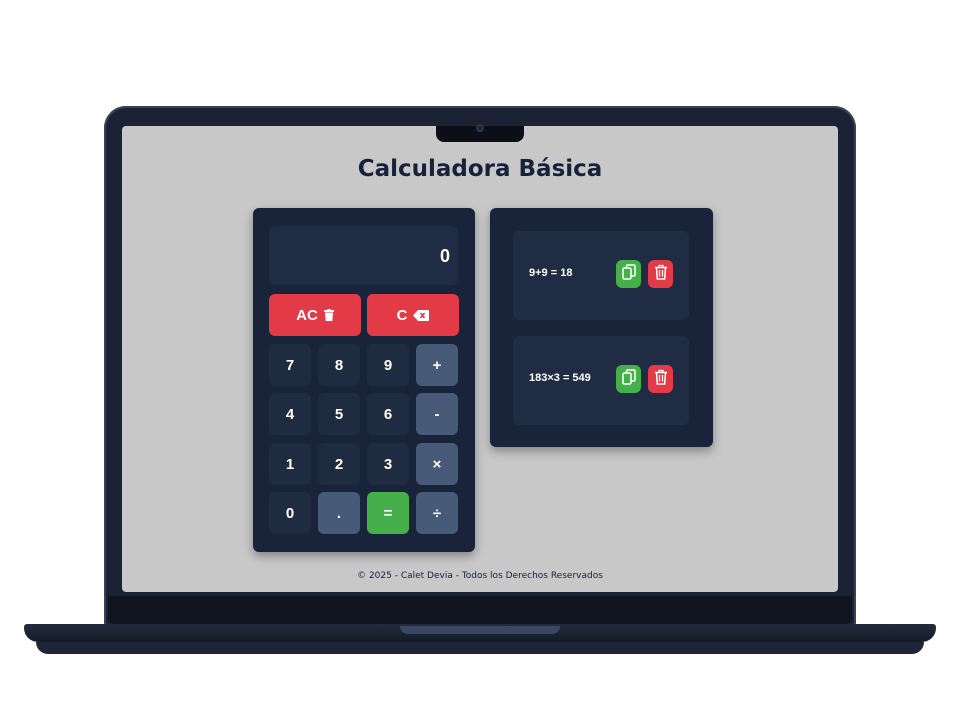 The height and width of the screenshot is (720, 960). I want to click on key-times: ×, so click(437, 464).